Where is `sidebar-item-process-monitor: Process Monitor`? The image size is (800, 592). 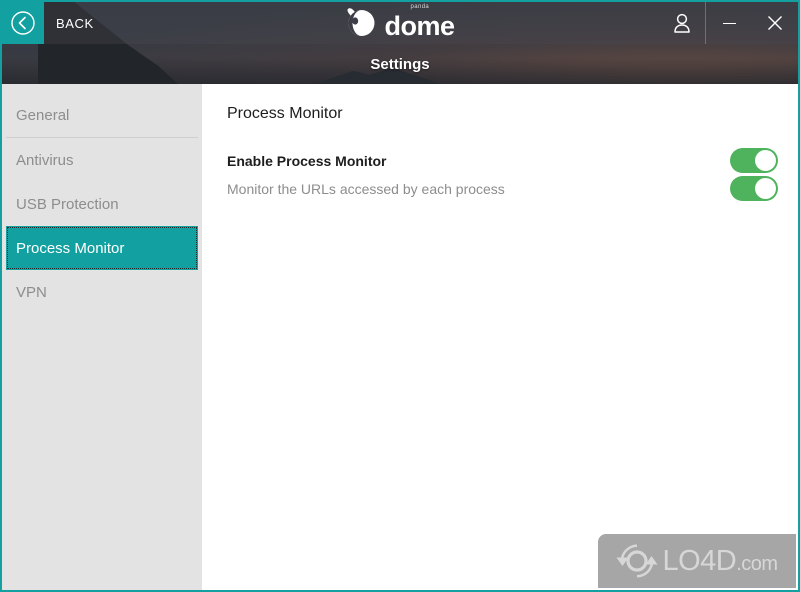 sidebar-item-process-monitor: Process Monitor is located at coordinates (102, 248).